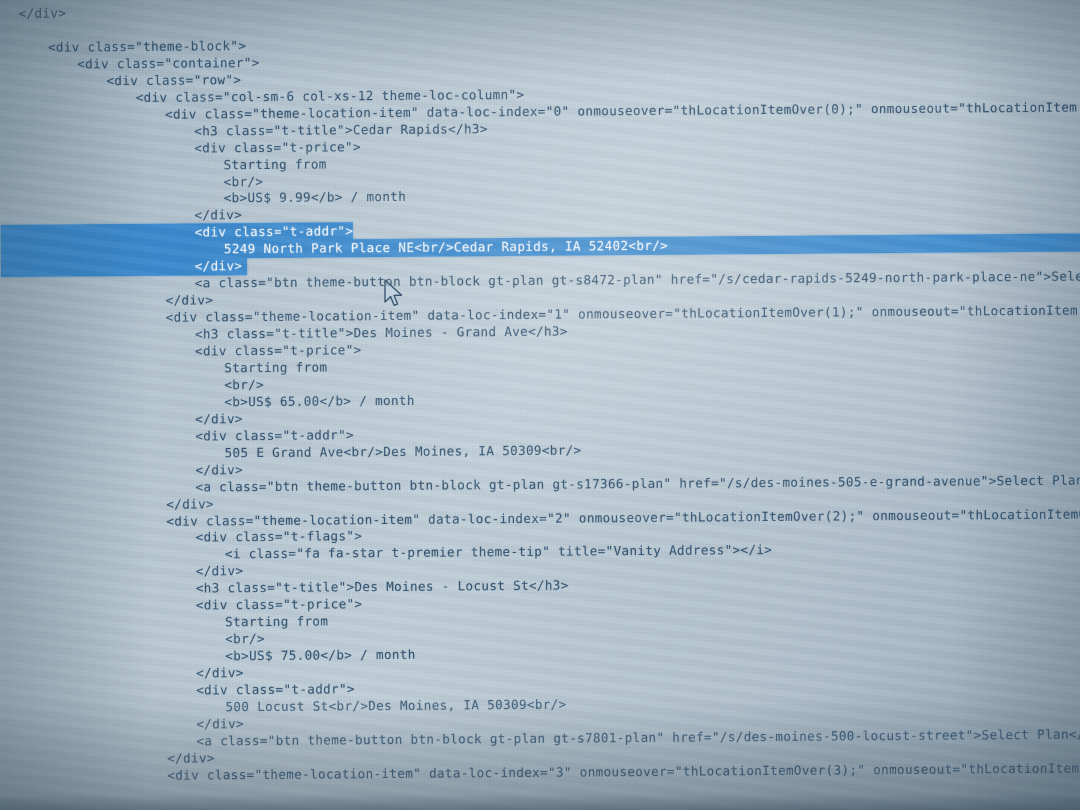 This screenshot has height=810, width=1080. Describe the element at coordinates (341, 130) in the screenshot. I see `code-line: <h3 class="t-title">Cedar Rapids</h3>` at that location.